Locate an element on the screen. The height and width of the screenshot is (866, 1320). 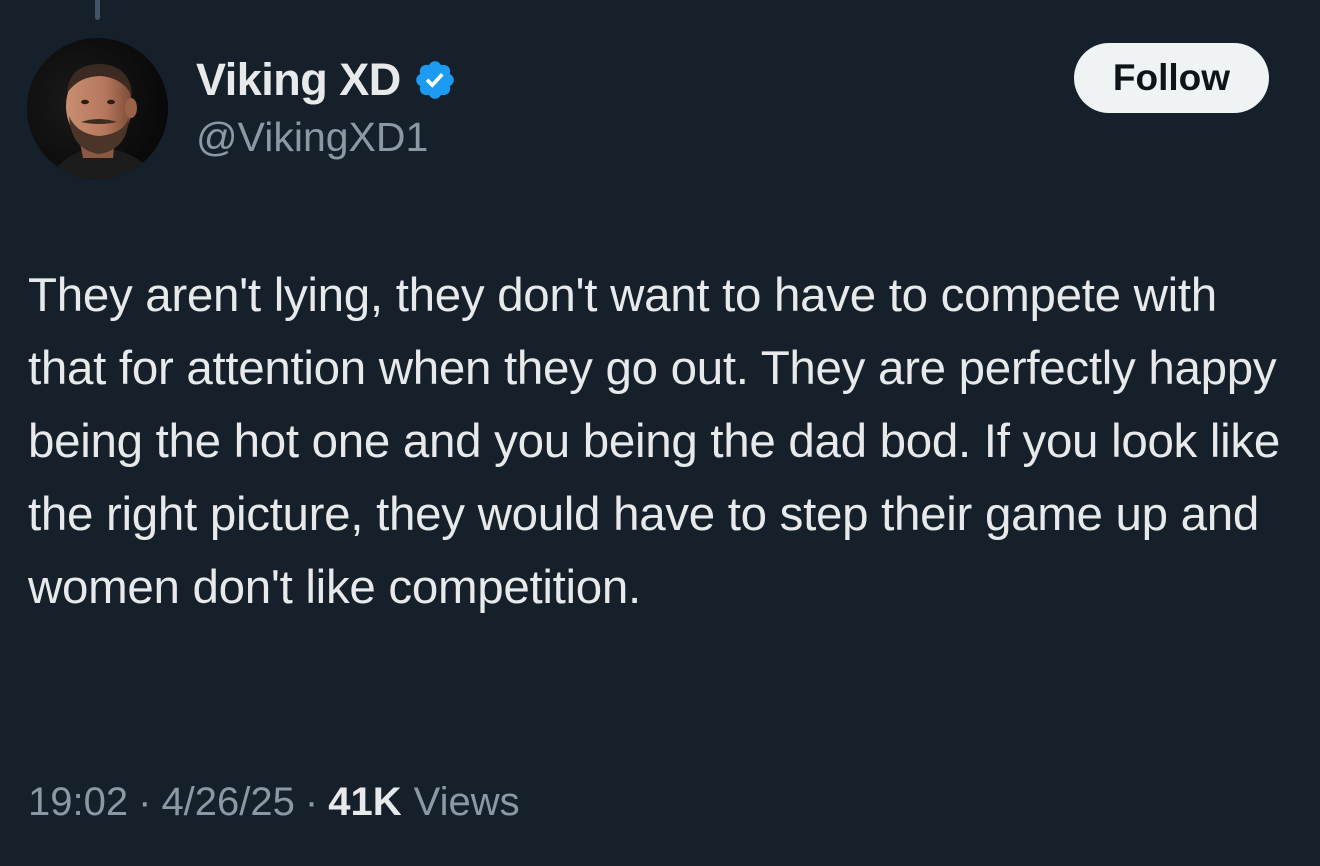
thread-connector-line is located at coordinates (97, 10).